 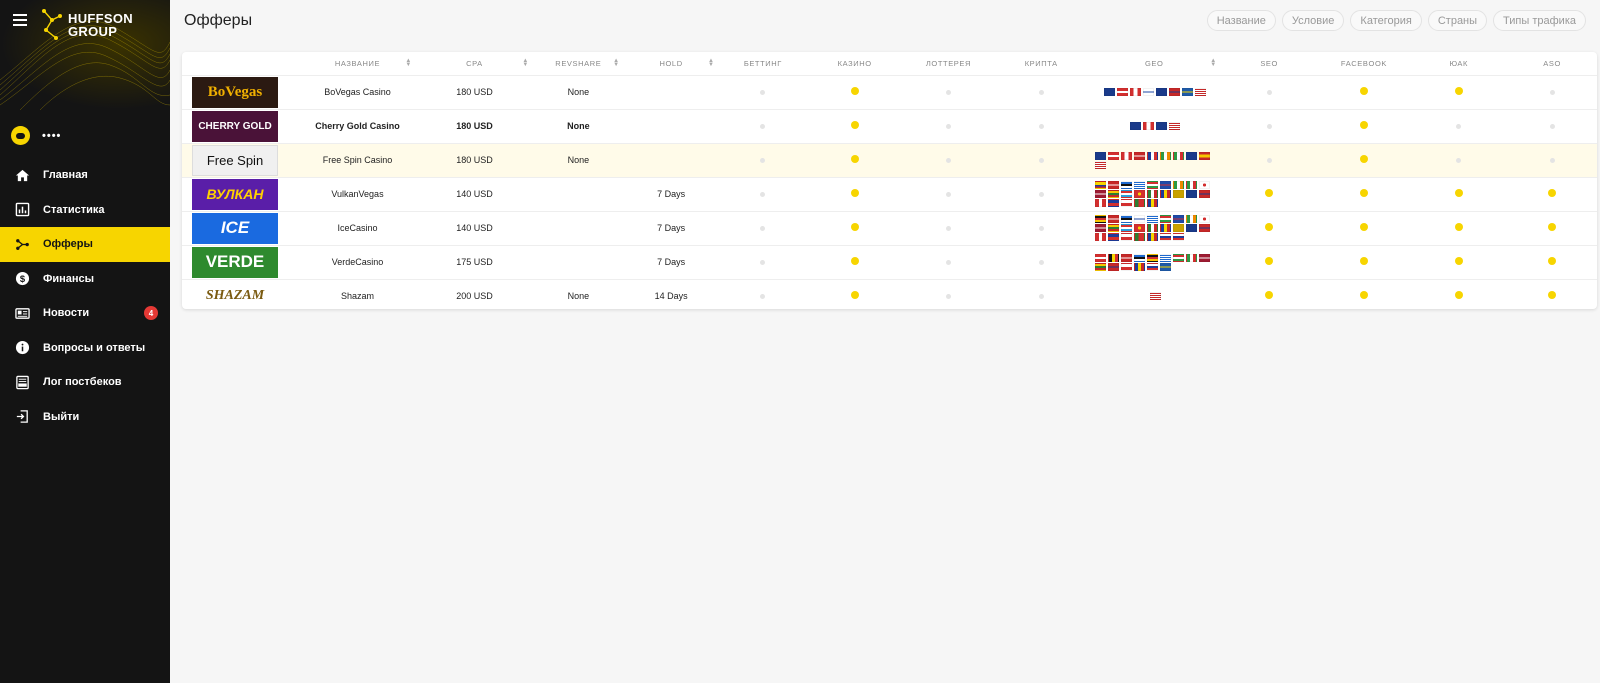 What do you see at coordinates (235, 92) in the screenshot?
I see `offer-logo: BoVegas` at bounding box center [235, 92].